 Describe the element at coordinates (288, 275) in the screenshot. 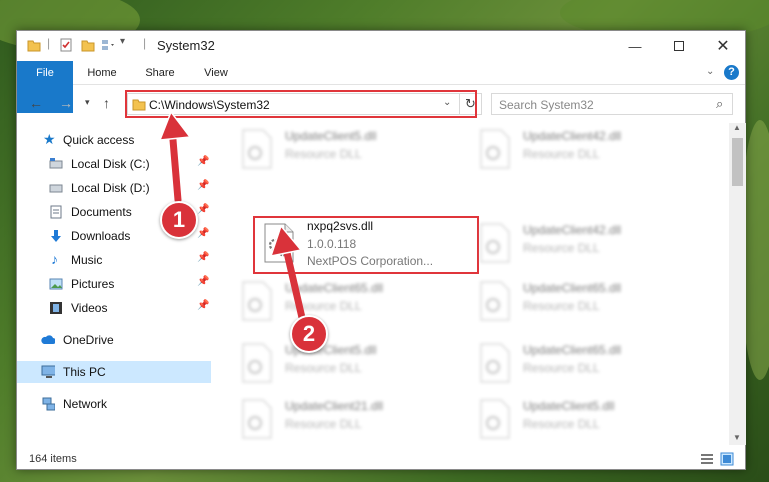

I see `arrow-2-icon` at that location.